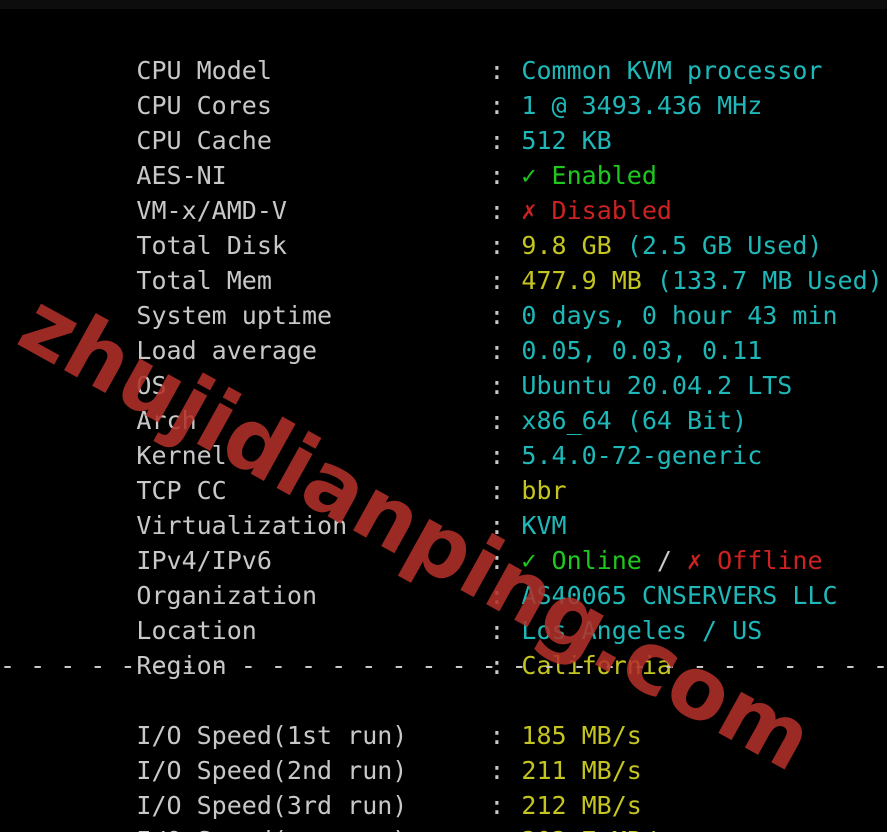 Image resolution: width=887 pixels, height=832 pixels. Describe the element at coordinates (672, 70) in the screenshot. I see `row-value: Common KVM processor` at that location.